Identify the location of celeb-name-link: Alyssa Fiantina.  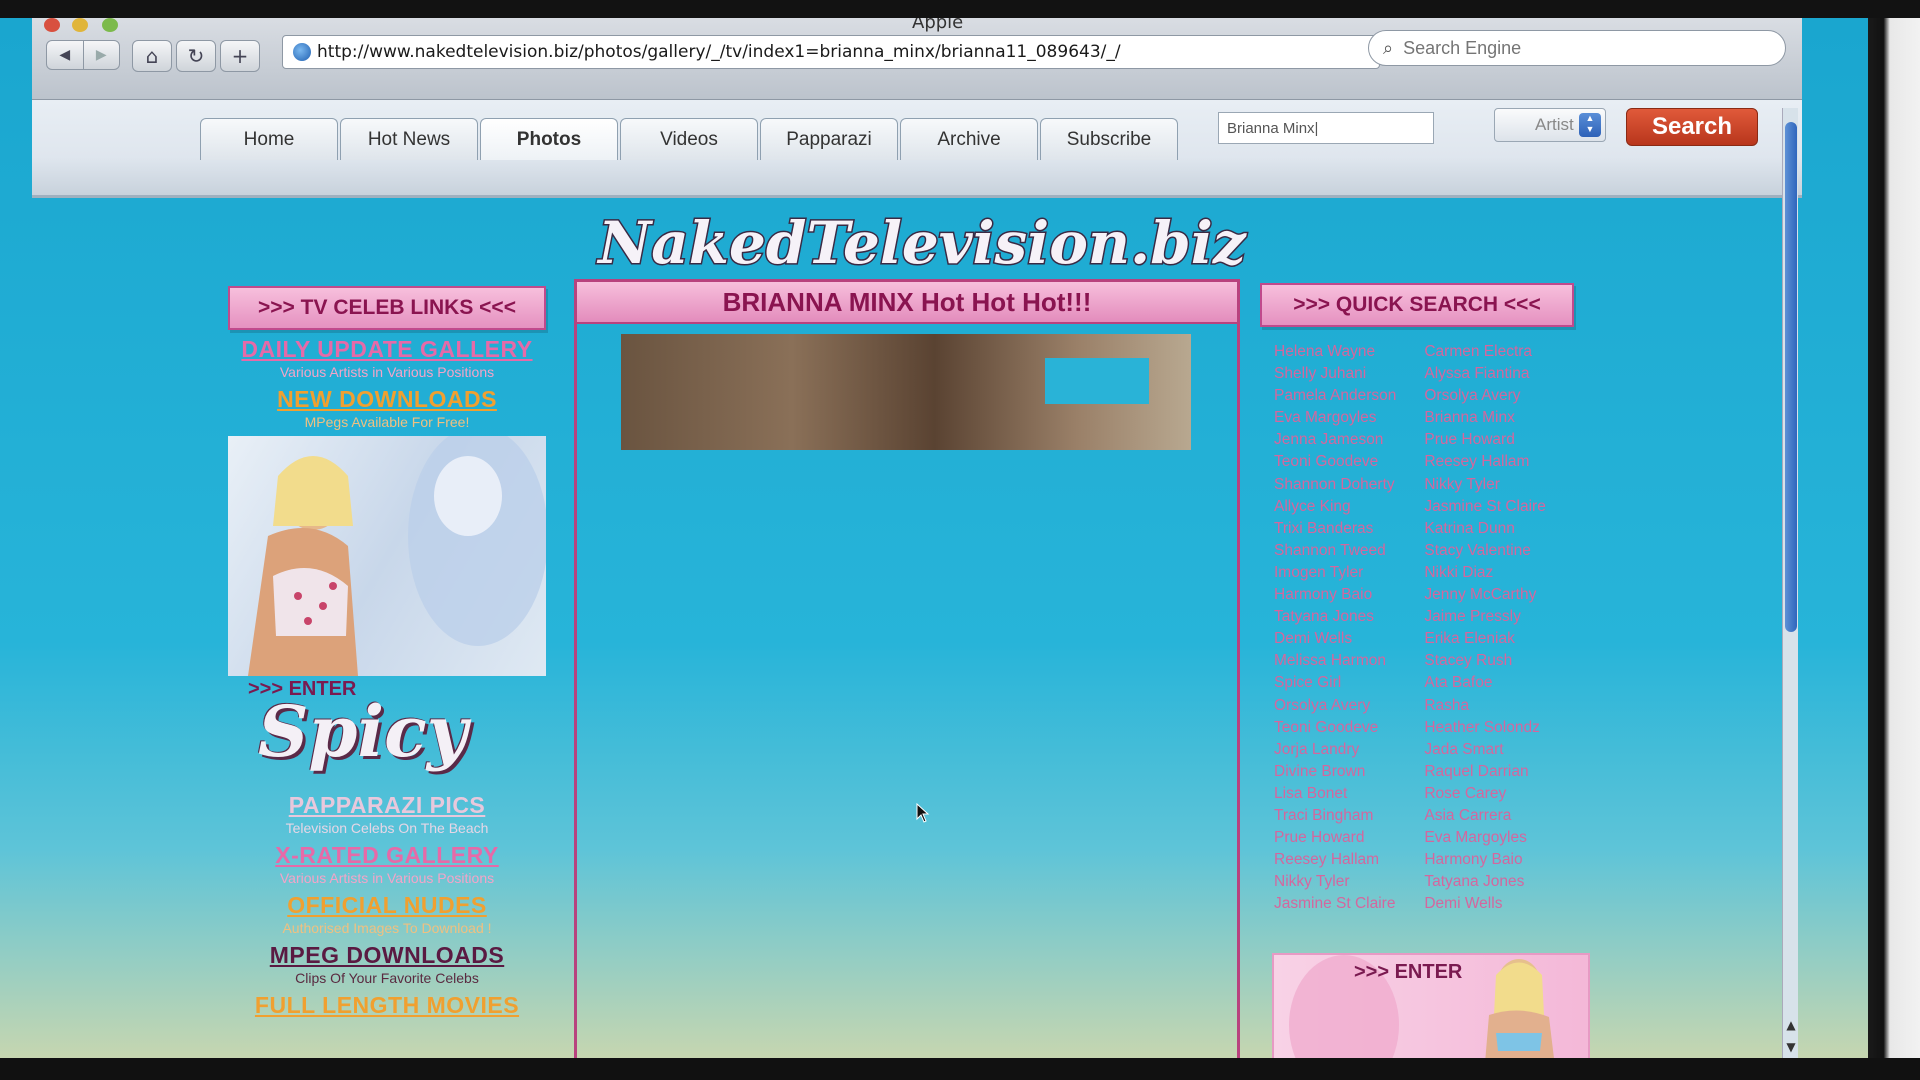
(1484, 374).